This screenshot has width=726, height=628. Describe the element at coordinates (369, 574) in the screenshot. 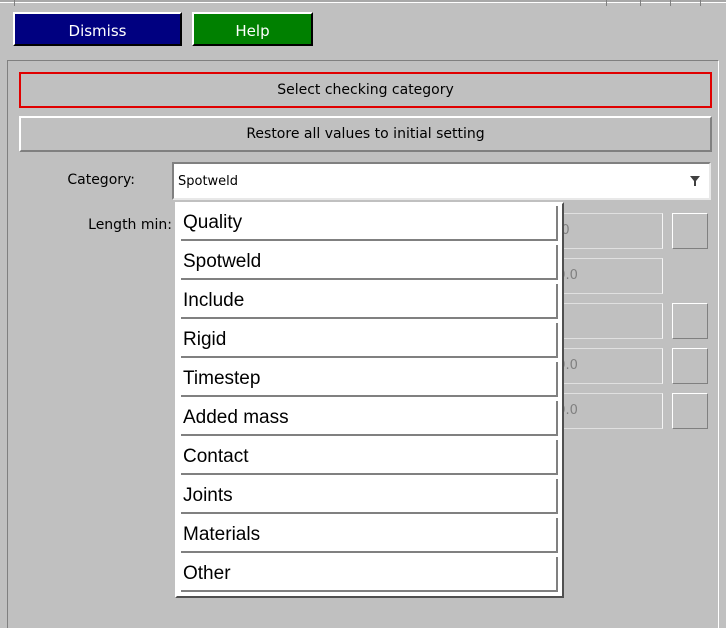

I see `dropdown-option-other: Other` at that location.